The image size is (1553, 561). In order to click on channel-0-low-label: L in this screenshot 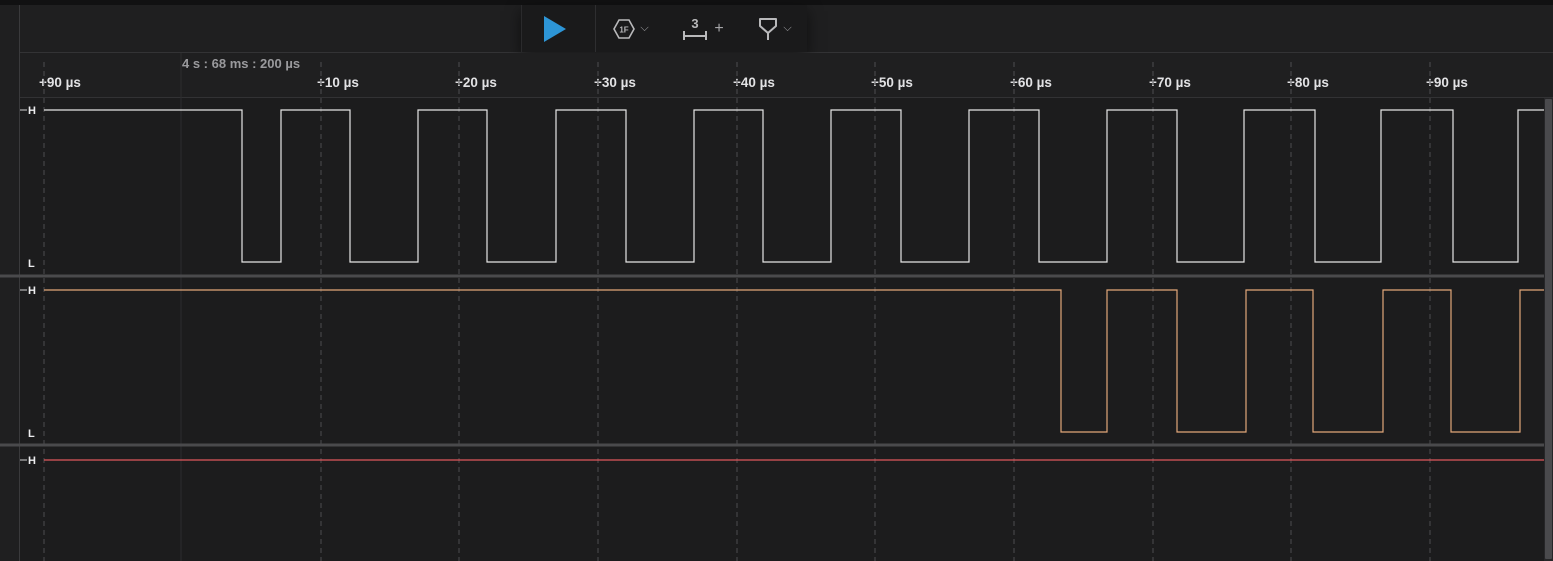, I will do `click(31, 264)`.